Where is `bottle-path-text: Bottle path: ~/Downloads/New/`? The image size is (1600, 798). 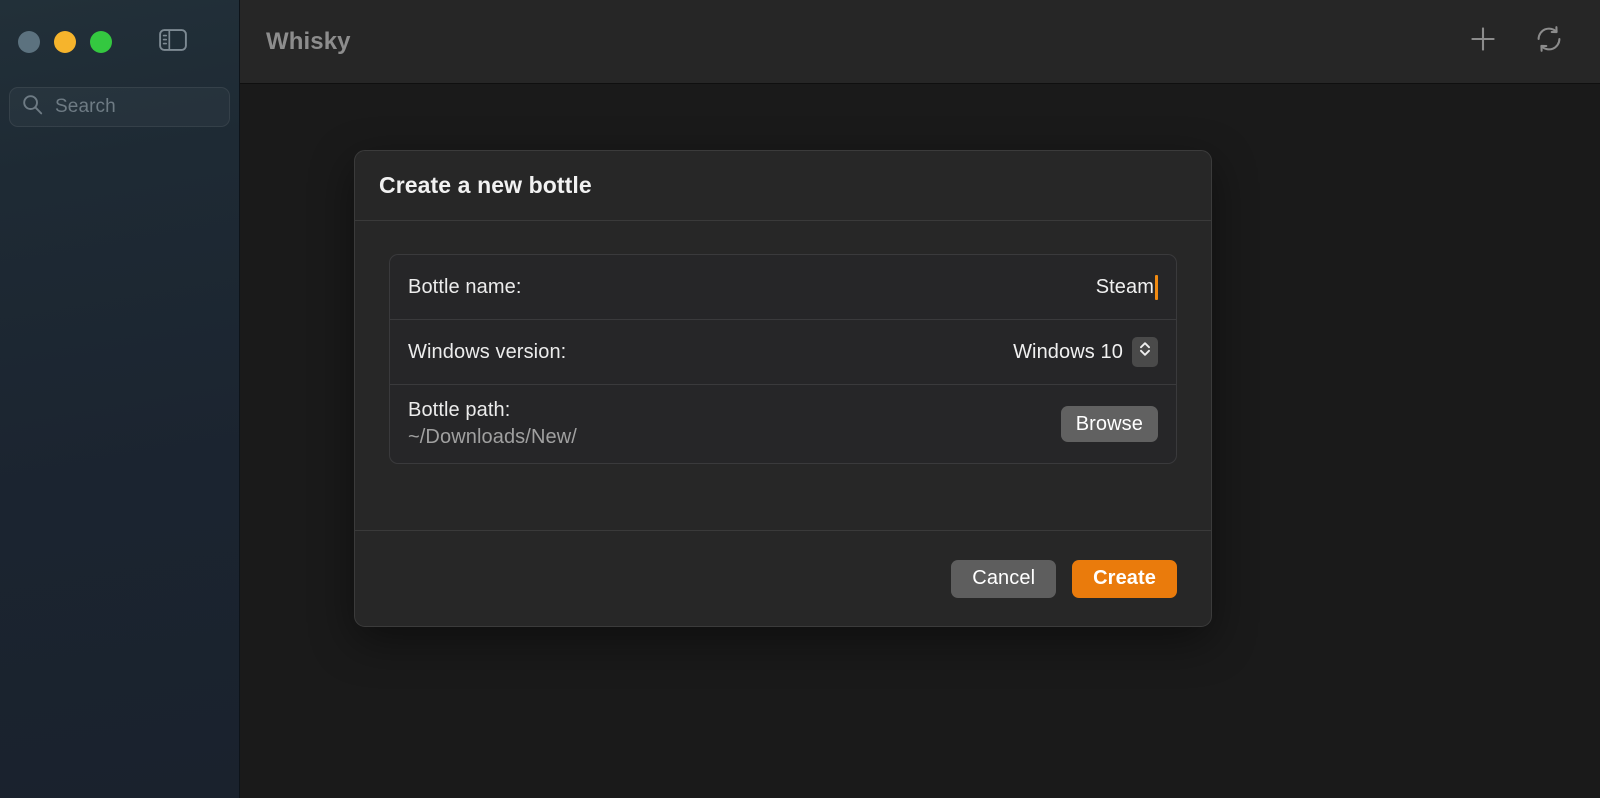
bottle-path-text: Bottle path: ~/Downloads/New/ is located at coordinates (492, 424).